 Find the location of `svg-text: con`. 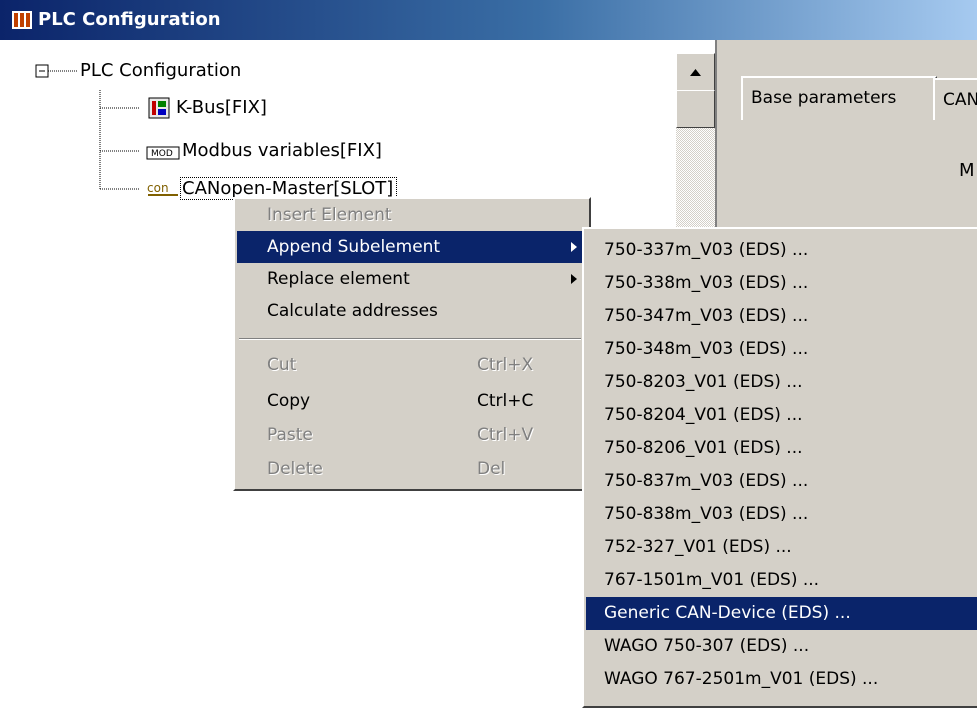

svg-text: con is located at coordinates (158, 188).